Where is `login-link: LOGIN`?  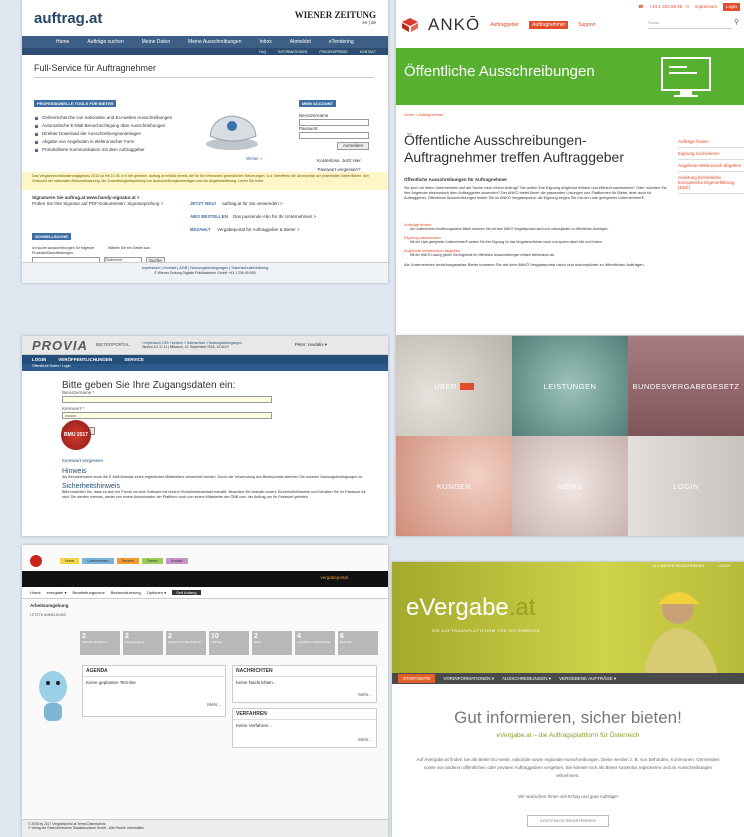 login-link: LOGIN is located at coordinates (724, 566).